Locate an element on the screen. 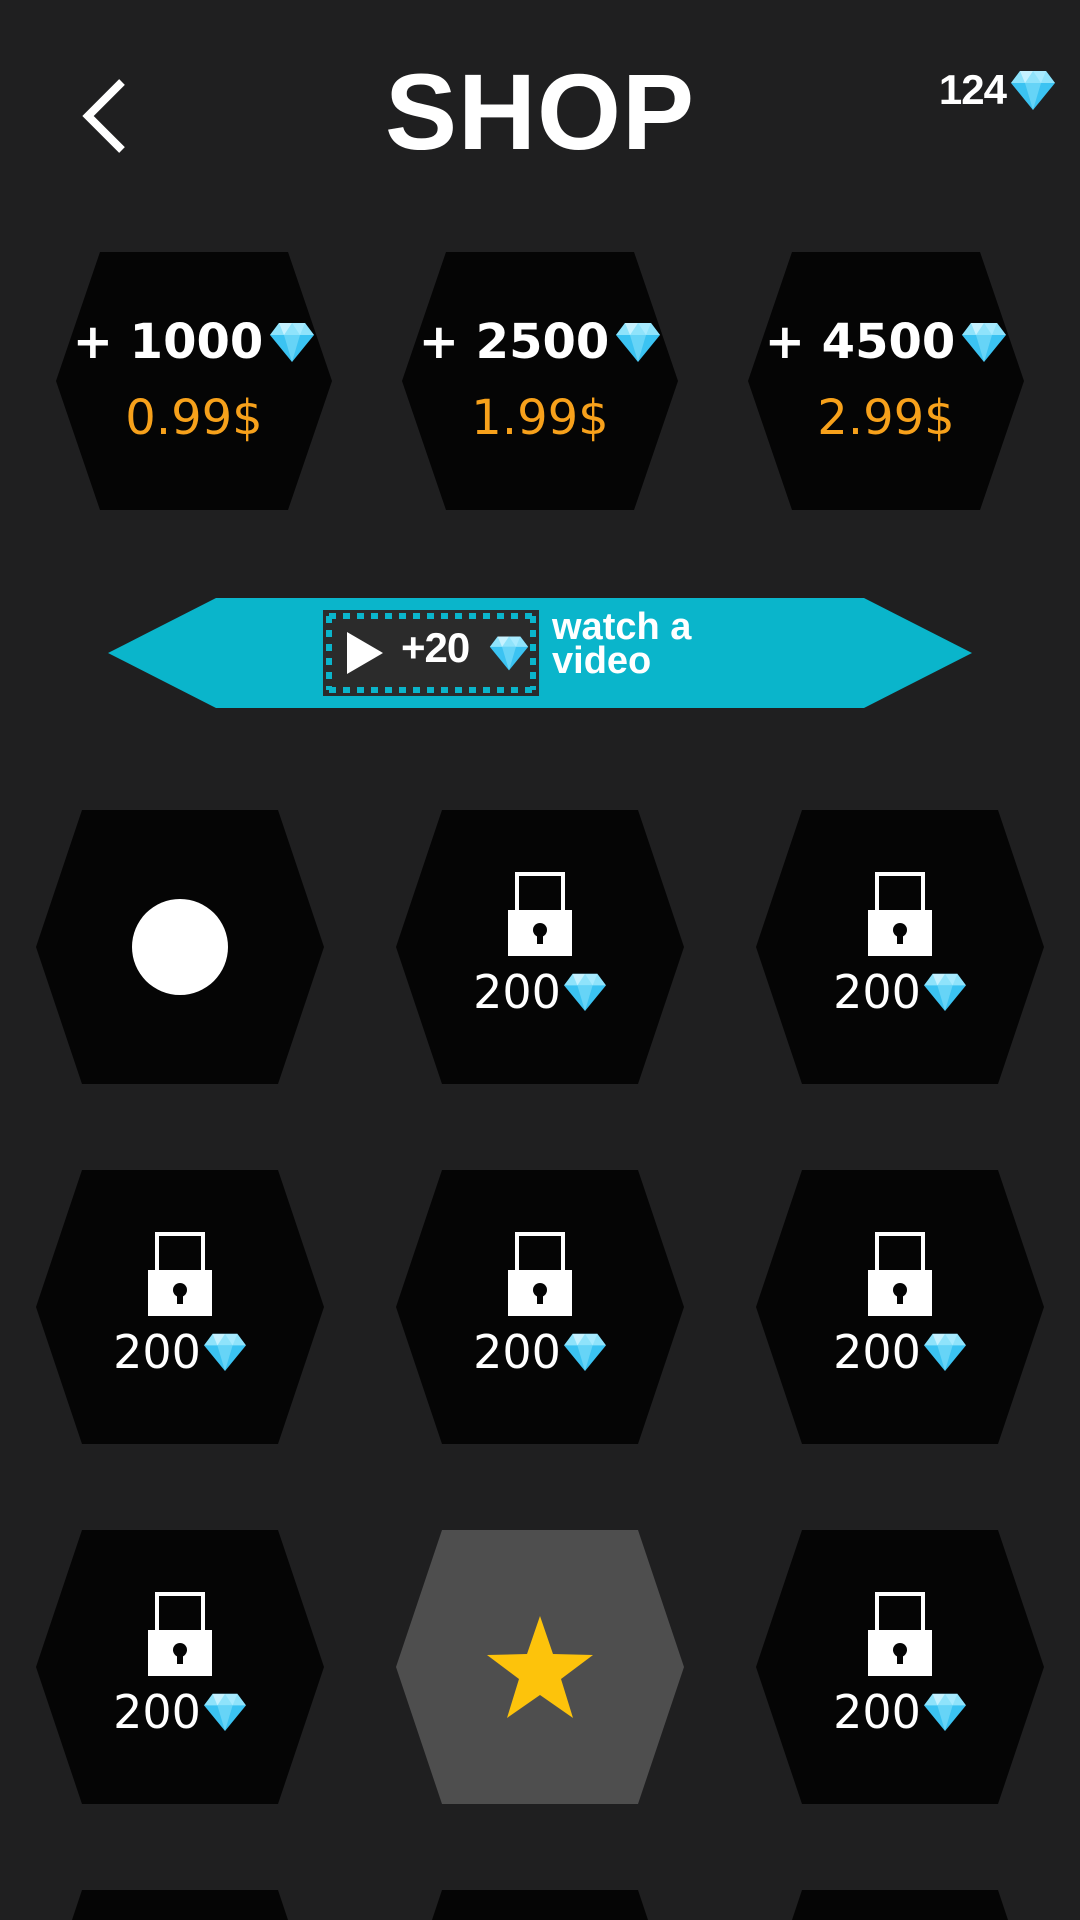  gem-pack-2500: + 2500 1.99$ is located at coordinates (540, 381).